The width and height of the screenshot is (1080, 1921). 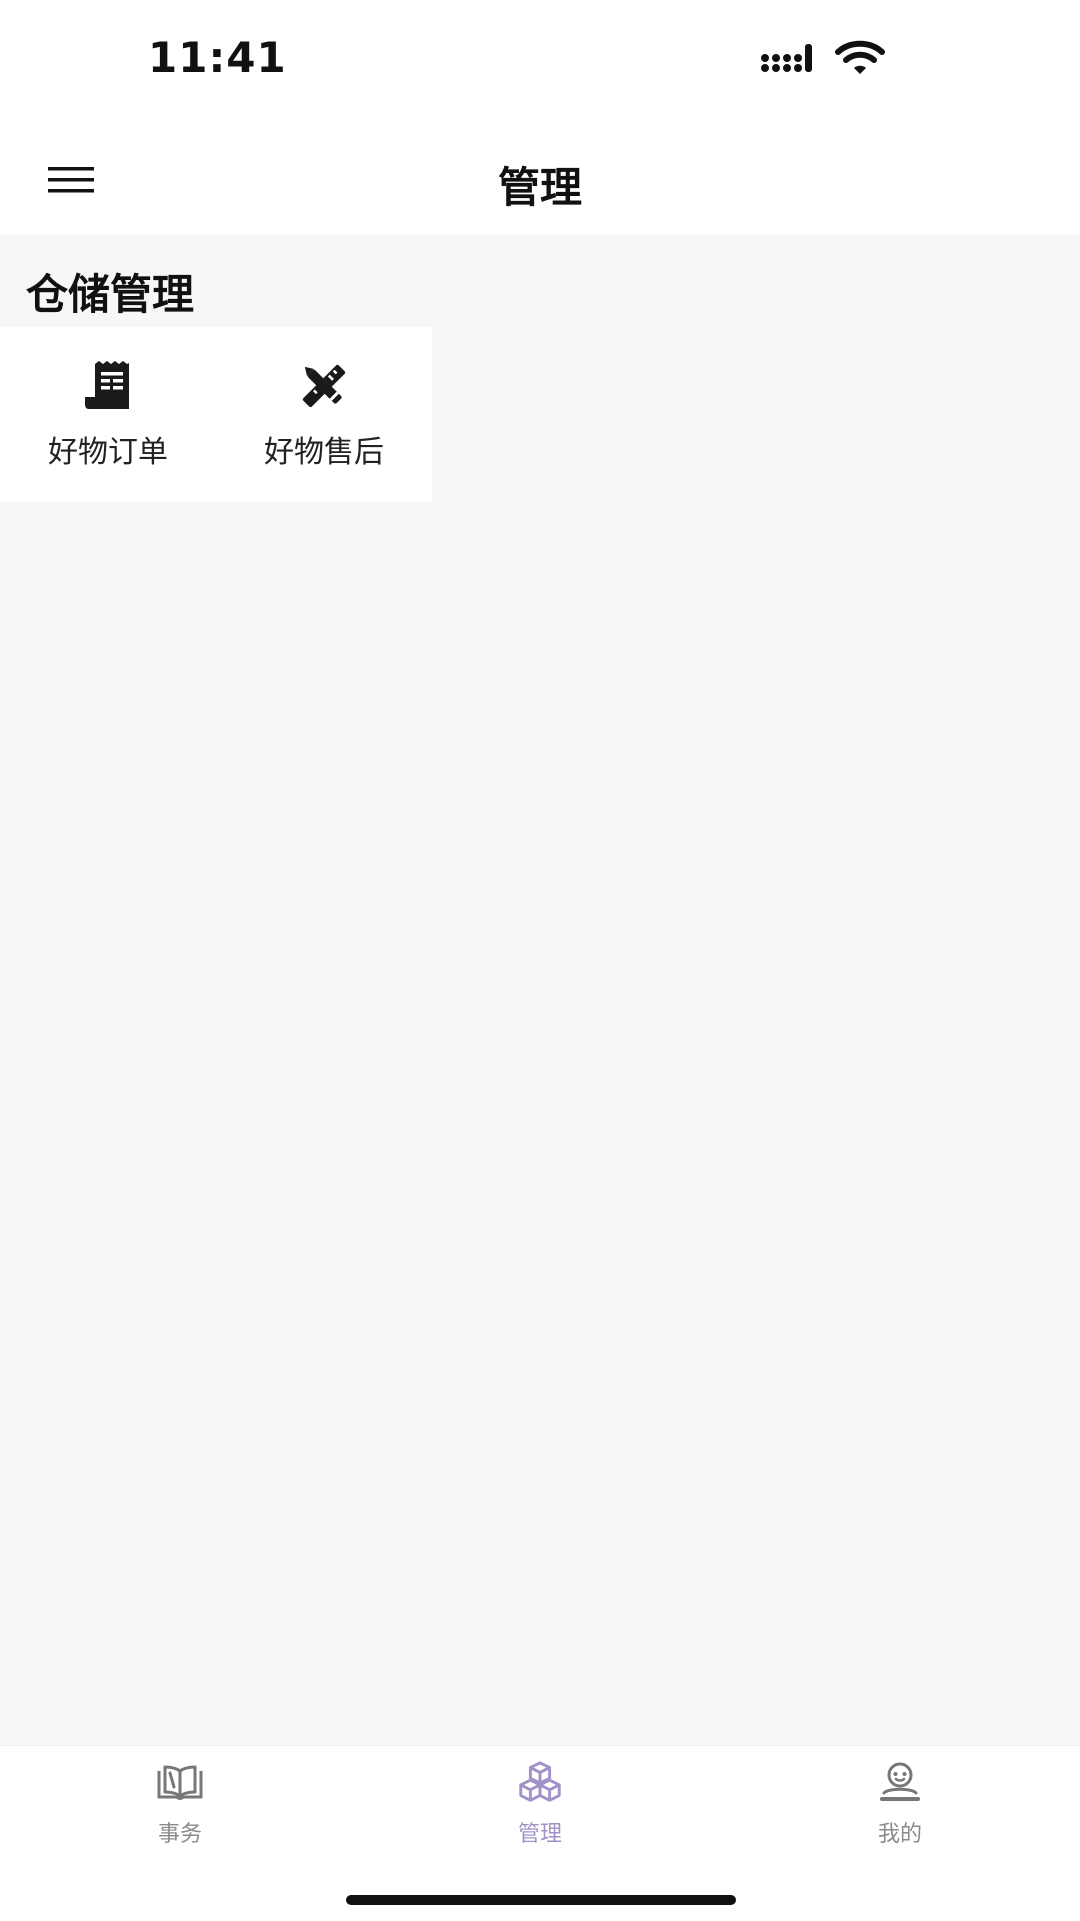 I want to click on tab-management-label: 管理, so click(x=539, y=1834).